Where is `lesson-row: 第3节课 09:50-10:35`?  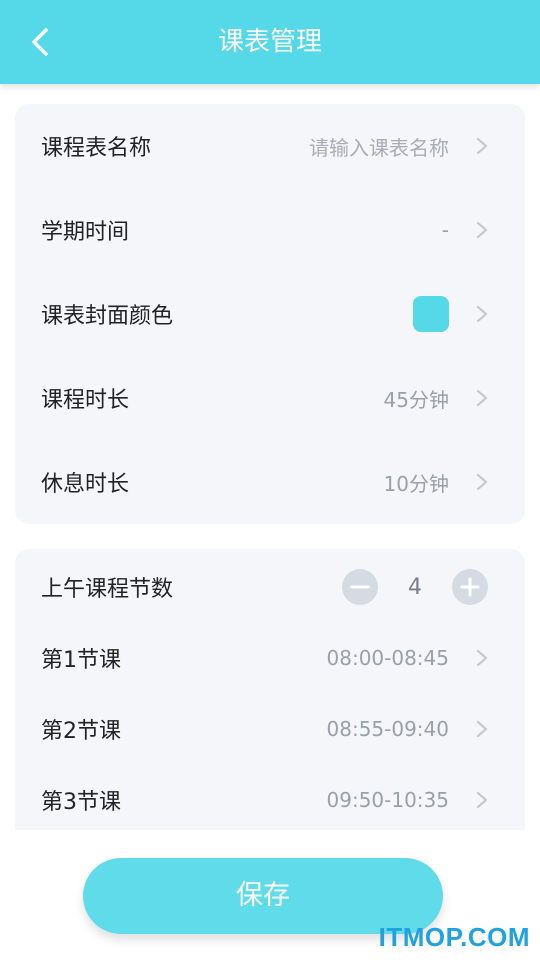
lesson-row: 第3节课 09:50-10:35 is located at coordinates (270, 800).